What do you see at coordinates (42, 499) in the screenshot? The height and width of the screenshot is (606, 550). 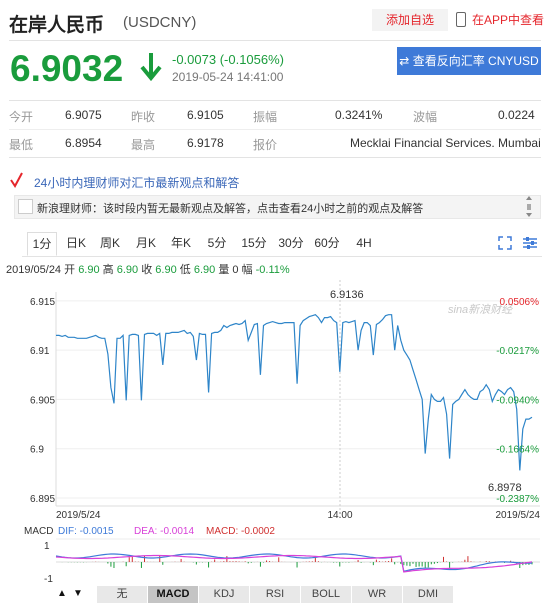 I see `y-tick-label: 6.895` at bounding box center [42, 499].